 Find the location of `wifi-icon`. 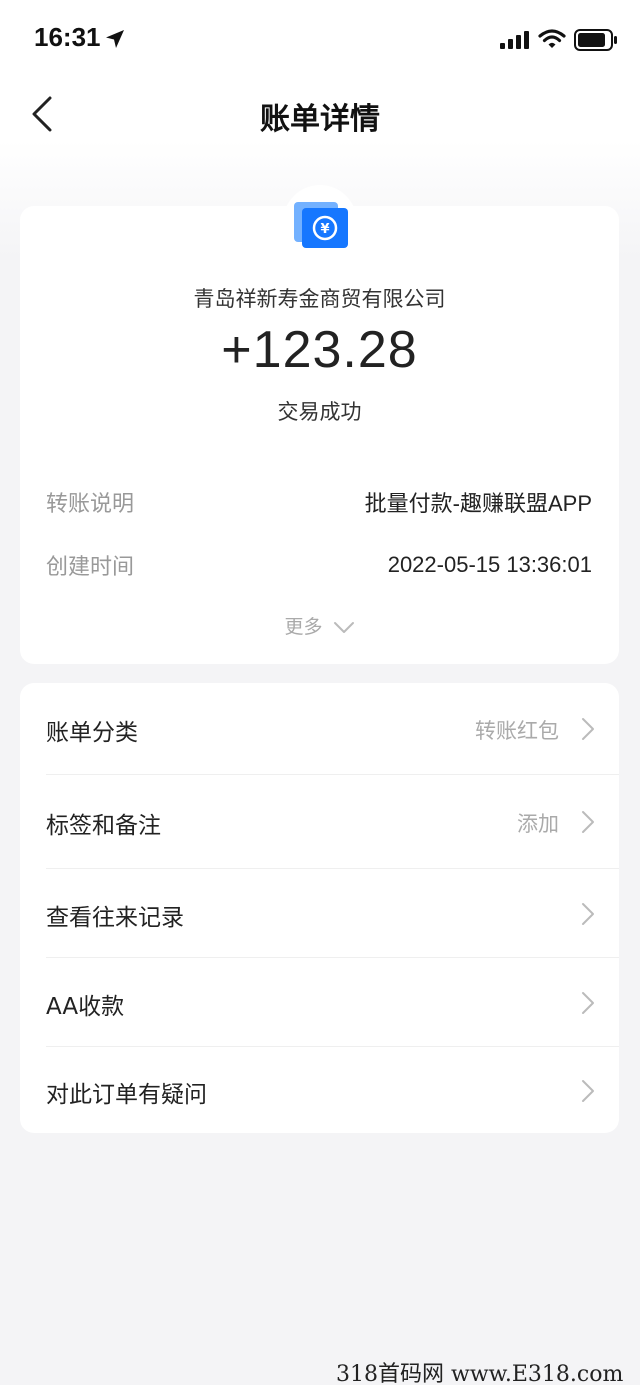

wifi-icon is located at coordinates (552, 38).